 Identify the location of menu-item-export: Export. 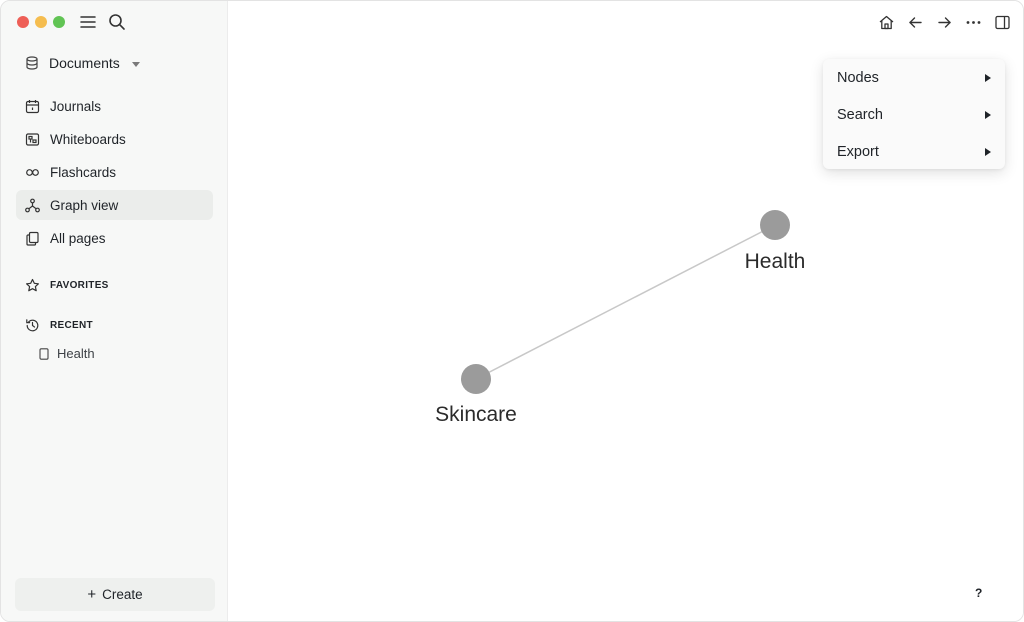
(914, 151).